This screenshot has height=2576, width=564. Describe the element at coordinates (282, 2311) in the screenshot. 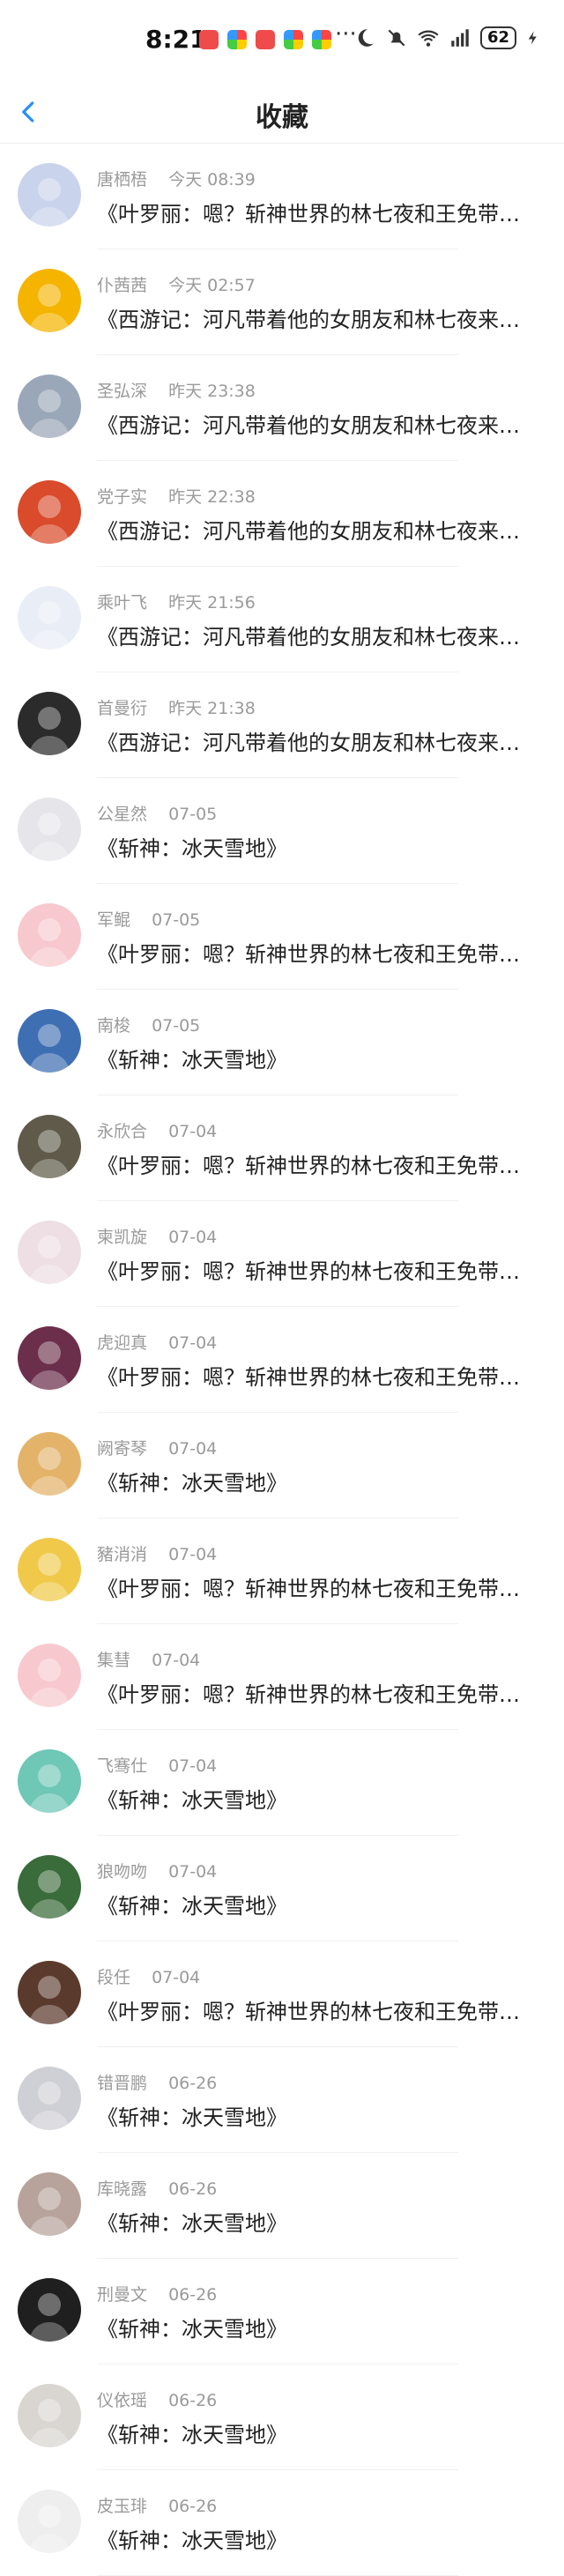

I see `list-item: 刑曼文 06-26 《斩神：冰天雪地》` at that location.